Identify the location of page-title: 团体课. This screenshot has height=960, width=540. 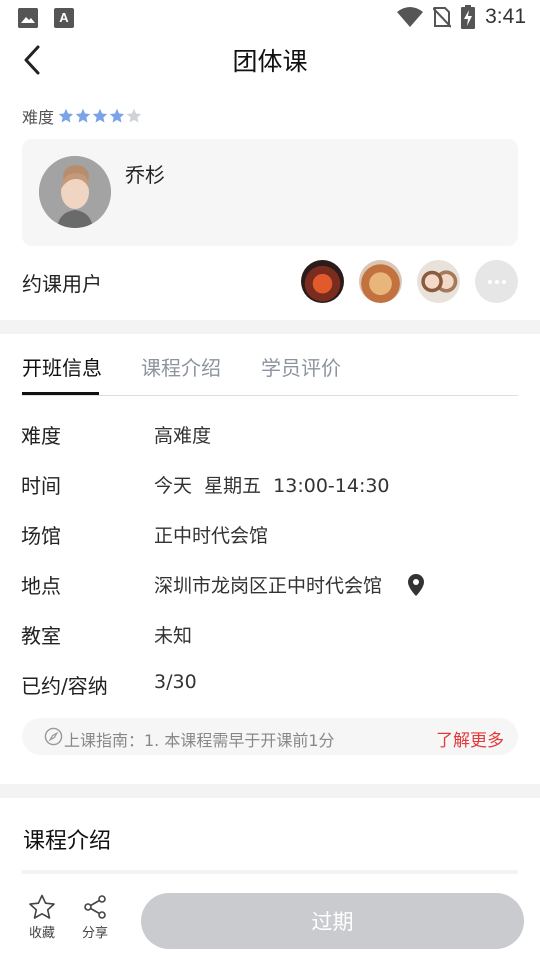
(270, 61).